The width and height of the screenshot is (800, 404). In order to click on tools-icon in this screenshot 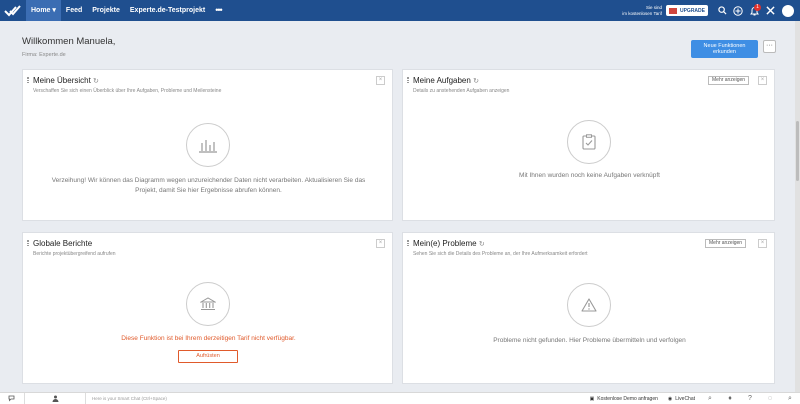, I will do `click(770, 10)`.